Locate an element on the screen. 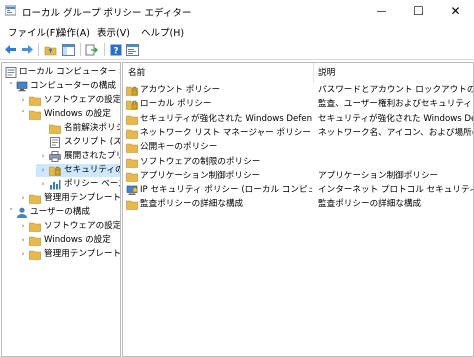 The height and width of the screenshot is (357, 474). tree-item-software-settings: › ソフトウェアの設定 is located at coordinates (61, 100).